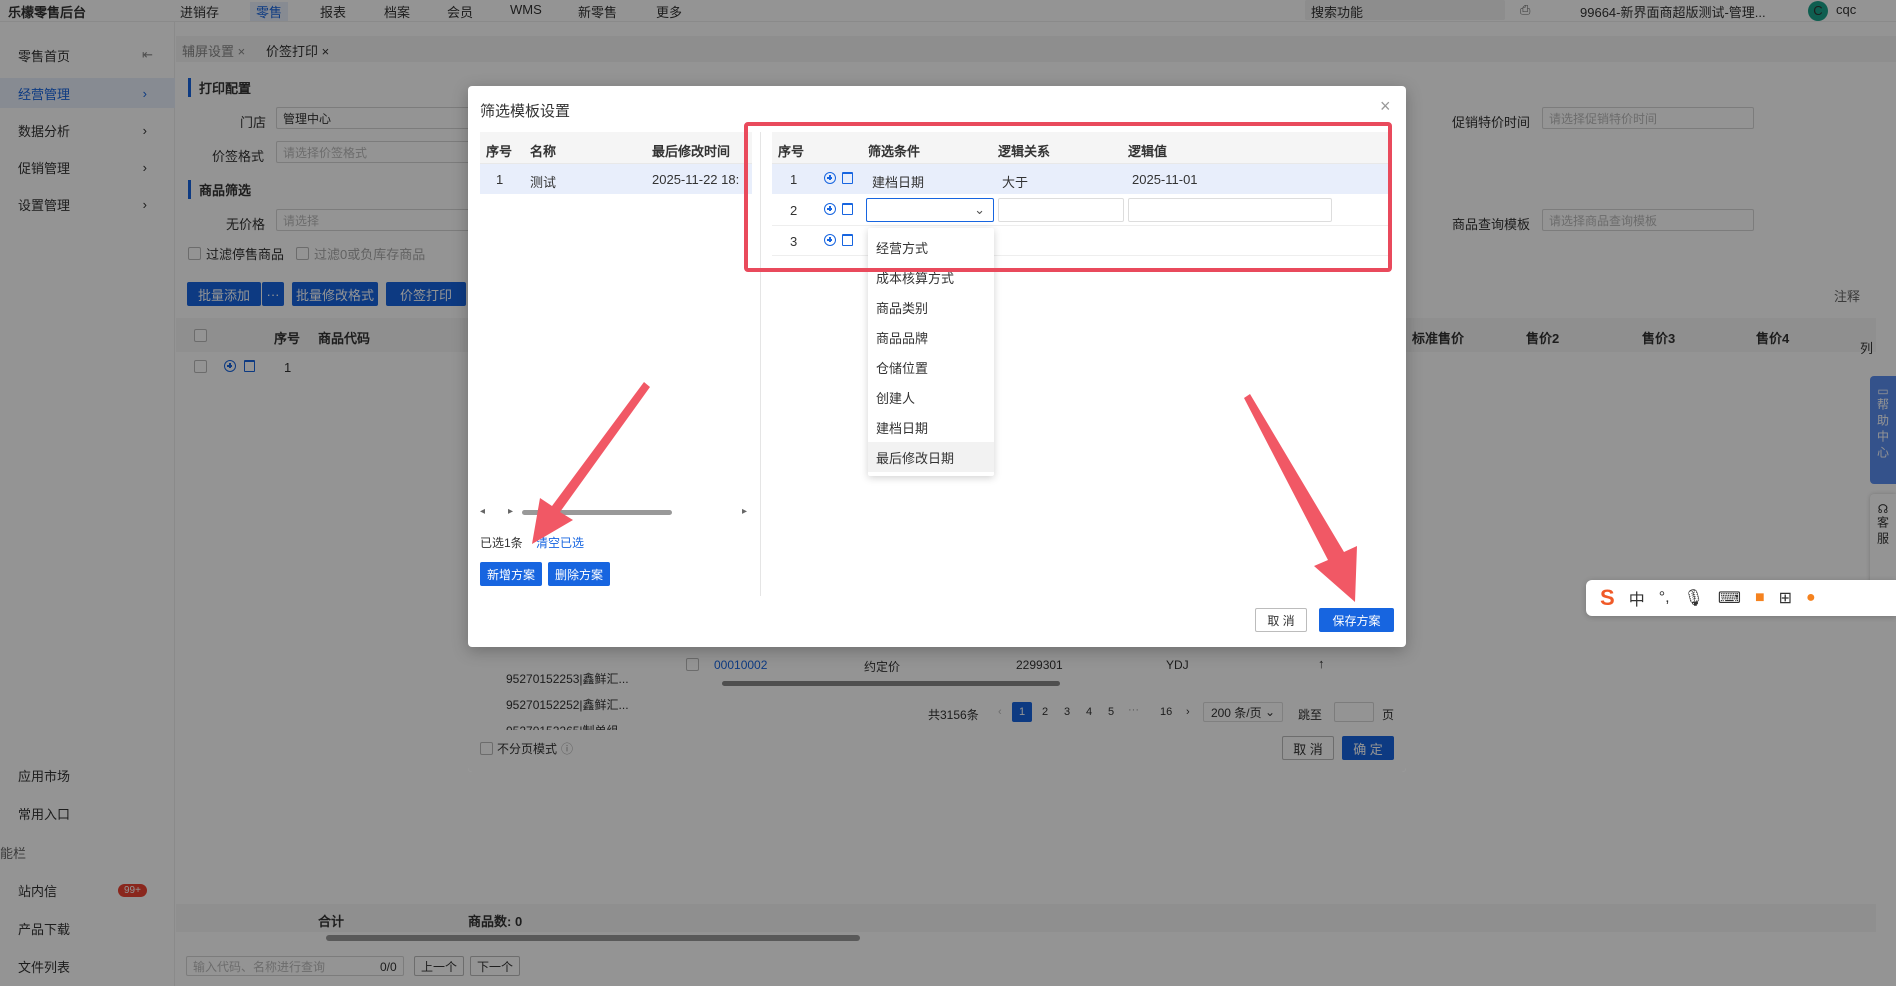  I want to click on arrow-to-save-button, so click(1300, 498).